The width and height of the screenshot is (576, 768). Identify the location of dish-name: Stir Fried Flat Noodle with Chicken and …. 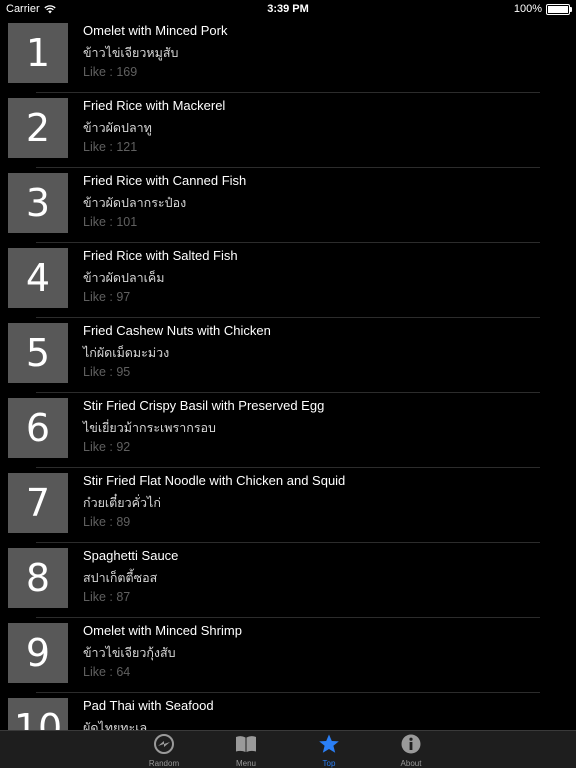
(214, 480).